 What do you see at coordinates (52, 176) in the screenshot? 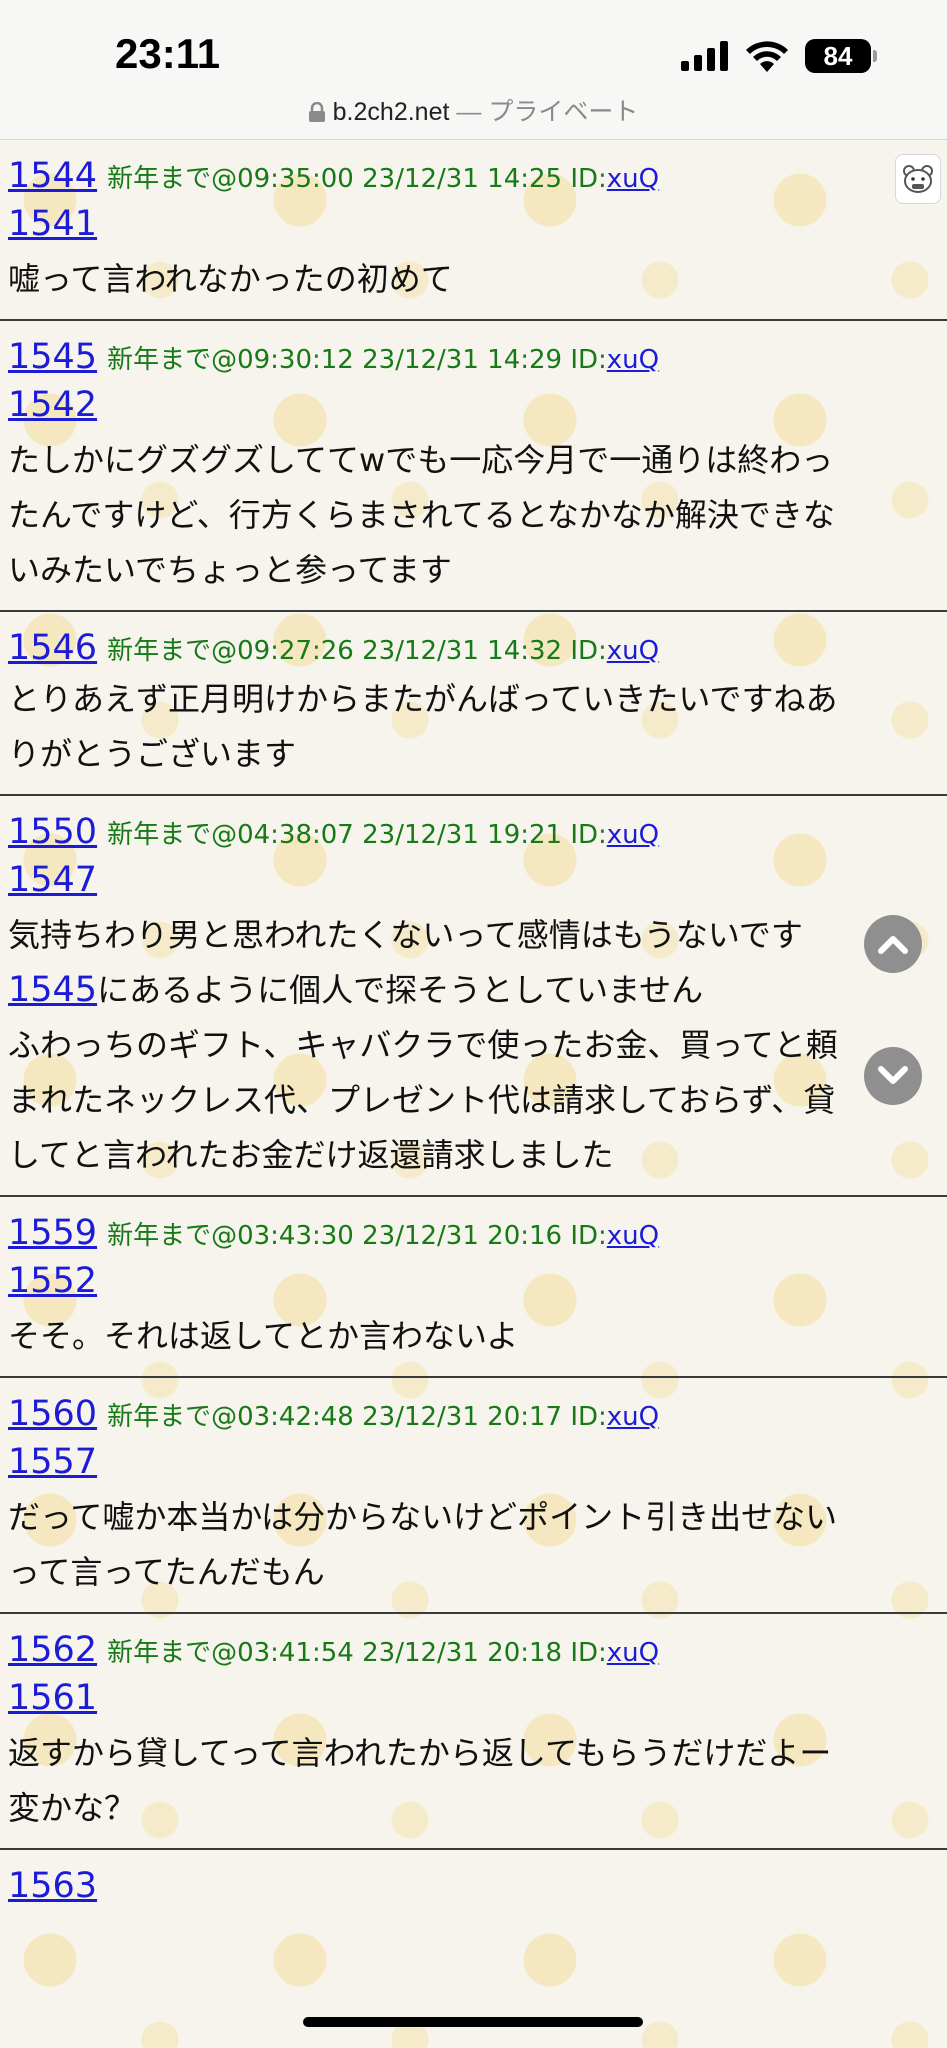
I see `post-number-link: 1544` at bounding box center [52, 176].